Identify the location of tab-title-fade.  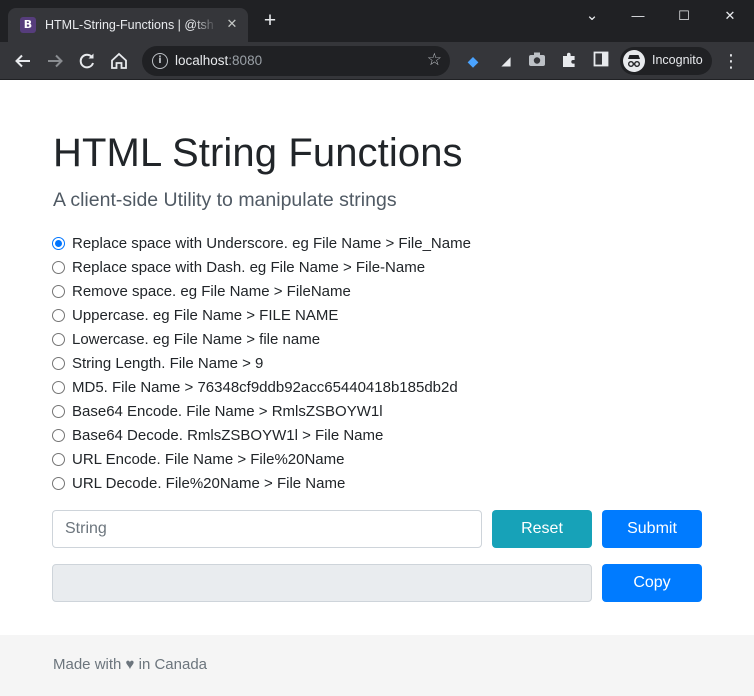
(205, 24).